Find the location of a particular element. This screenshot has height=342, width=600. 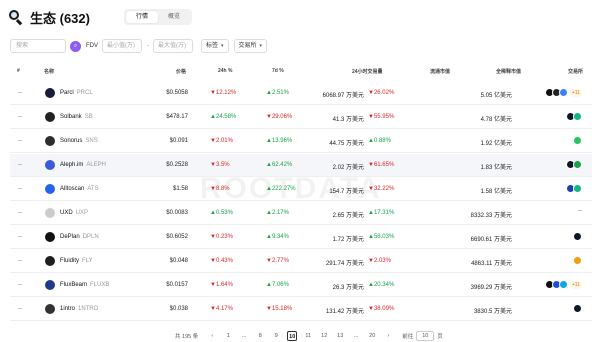

token-name: FluxBeam FLUXB is located at coordinates (84, 285).